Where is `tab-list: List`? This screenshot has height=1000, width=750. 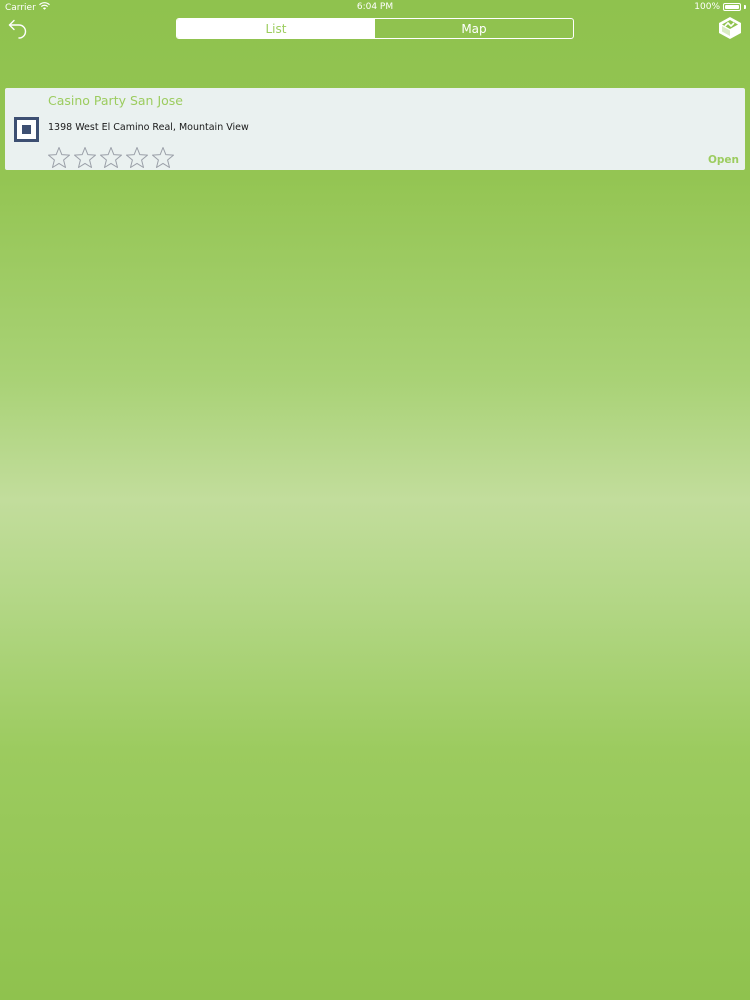 tab-list: List is located at coordinates (276, 28).